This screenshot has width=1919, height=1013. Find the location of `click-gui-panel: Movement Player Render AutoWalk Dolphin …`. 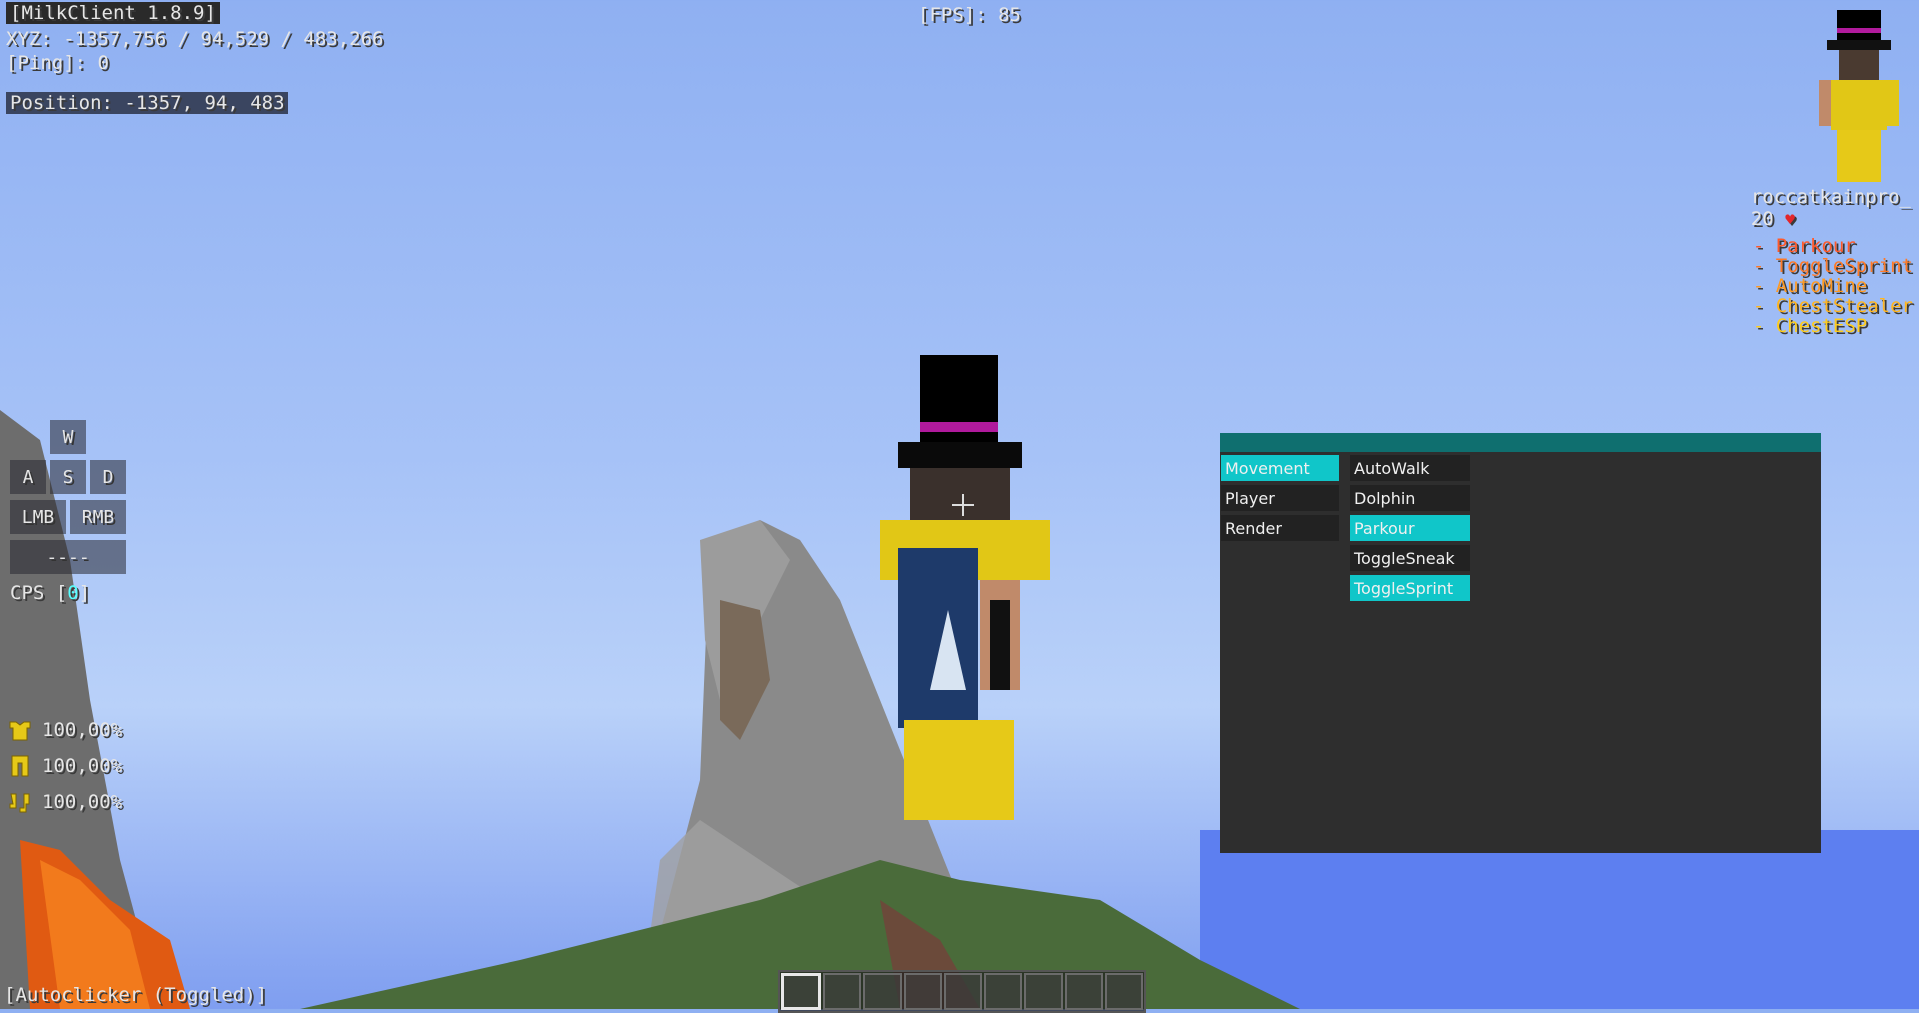

click-gui-panel: Movement Player Render AutoWalk Dolphin … is located at coordinates (1520, 643).